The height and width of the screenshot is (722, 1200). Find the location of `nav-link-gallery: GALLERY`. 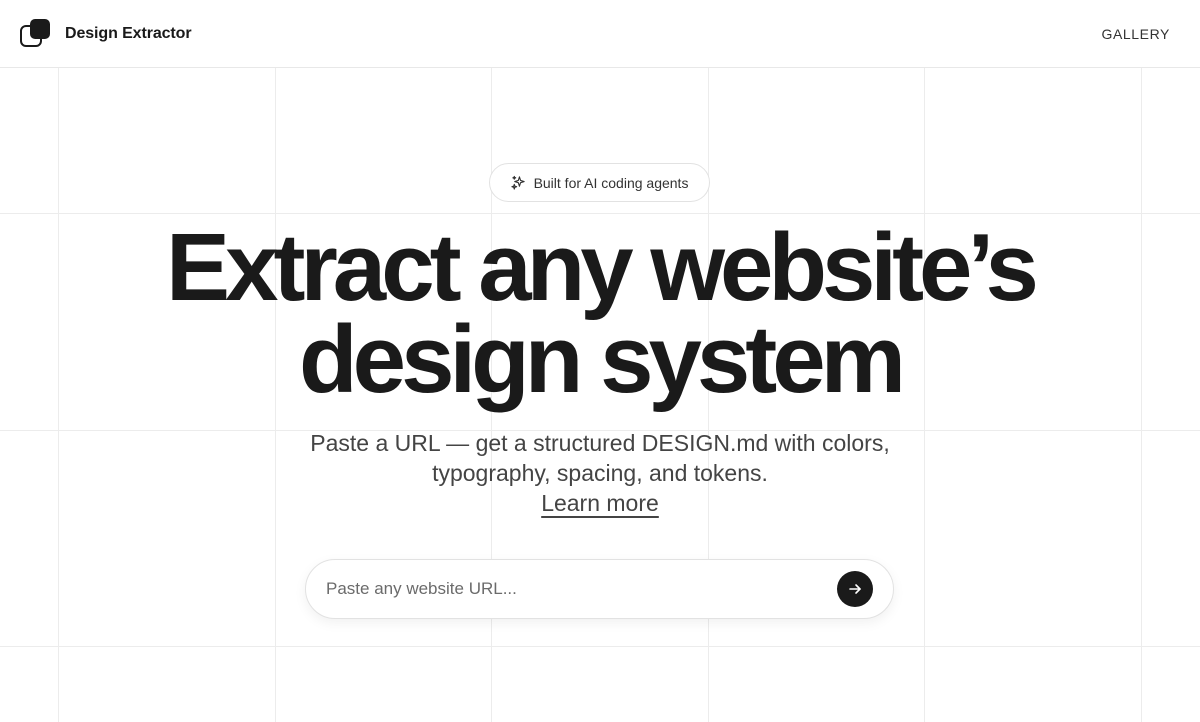

nav-link-gallery: GALLERY is located at coordinates (1135, 34).